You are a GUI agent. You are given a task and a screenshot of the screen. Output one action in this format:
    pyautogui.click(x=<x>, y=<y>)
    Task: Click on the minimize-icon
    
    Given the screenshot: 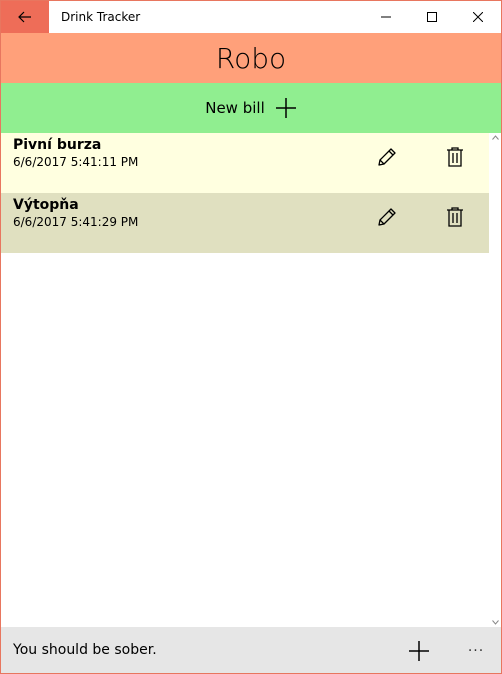 What is the action you would take?
    pyautogui.click(x=386, y=17)
    